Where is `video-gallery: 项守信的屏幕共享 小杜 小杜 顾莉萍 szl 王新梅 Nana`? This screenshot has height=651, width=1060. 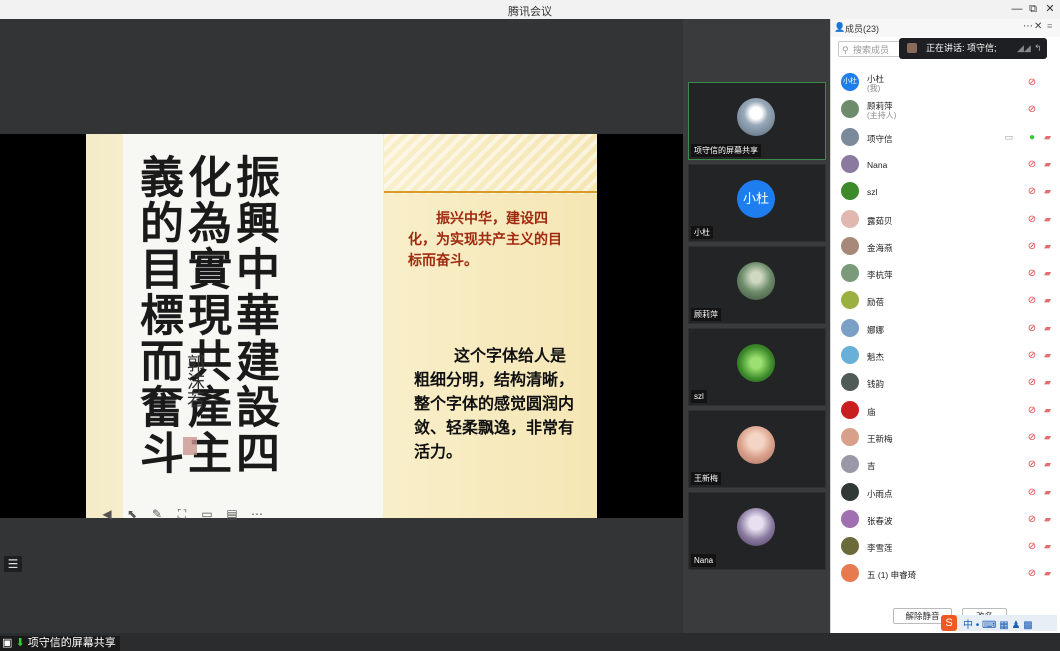
video-gallery: 项守信的屏幕共享 小杜 小杜 顾莉萍 szl 王新梅 Nana is located at coordinates (756, 326).